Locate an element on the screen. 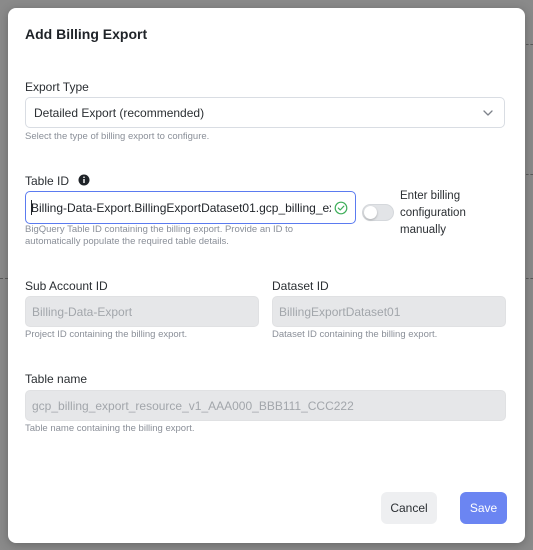 The width and height of the screenshot is (533, 550). sub-account-input: Billing-Data-Export is located at coordinates (142, 311).